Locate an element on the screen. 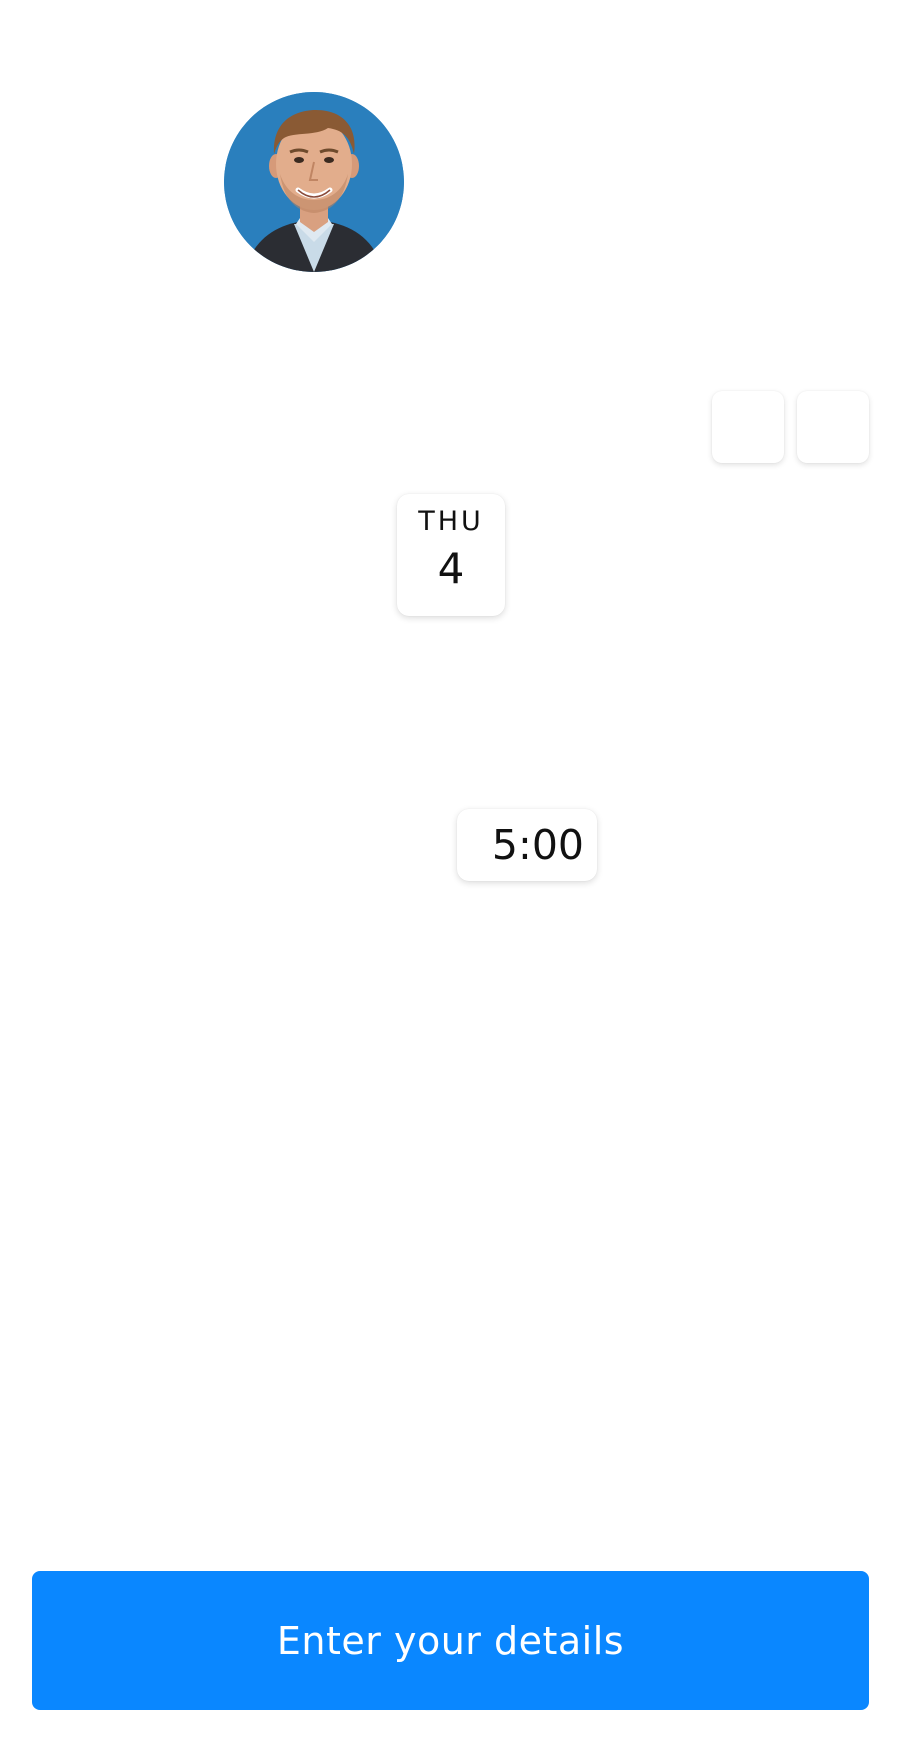 Image resolution: width=900 pixels, height=1740 pixels. host-avatar is located at coordinates (314, 182).